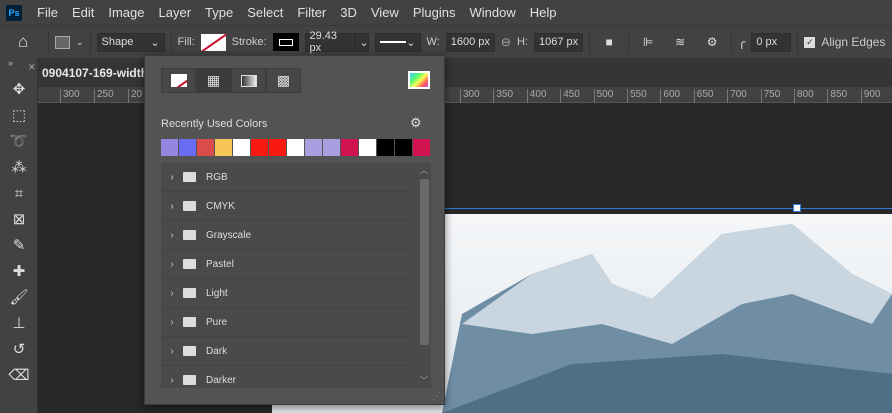 This screenshot has width=892, height=413. Describe the element at coordinates (19, 245) in the screenshot. I see `eyedropper-icon: ✎` at that location.